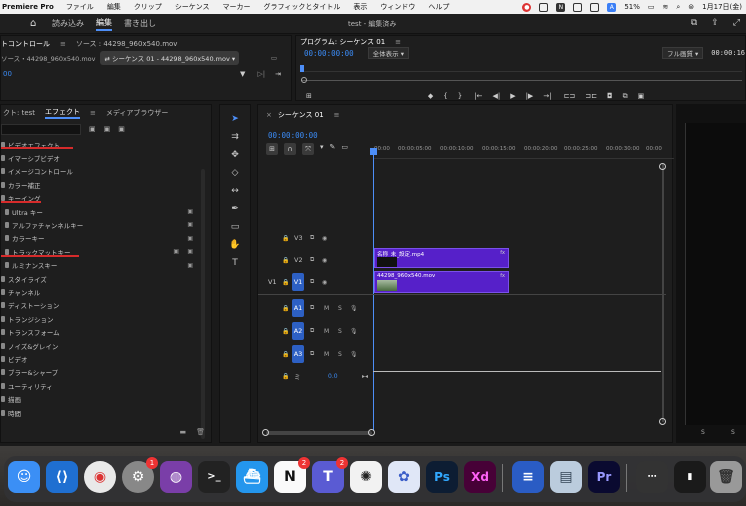  What do you see at coordinates (298, 308) in the screenshot?
I see `track-target-a1: A1` at bounding box center [298, 308].